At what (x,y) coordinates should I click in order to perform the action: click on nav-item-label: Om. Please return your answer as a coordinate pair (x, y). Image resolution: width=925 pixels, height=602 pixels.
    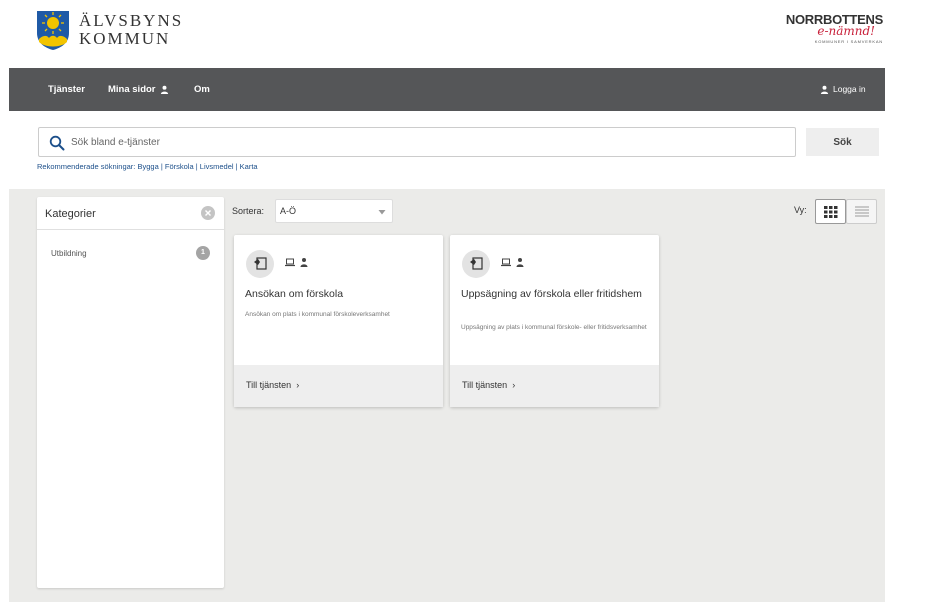
    Looking at the image, I should click on (202, 89).